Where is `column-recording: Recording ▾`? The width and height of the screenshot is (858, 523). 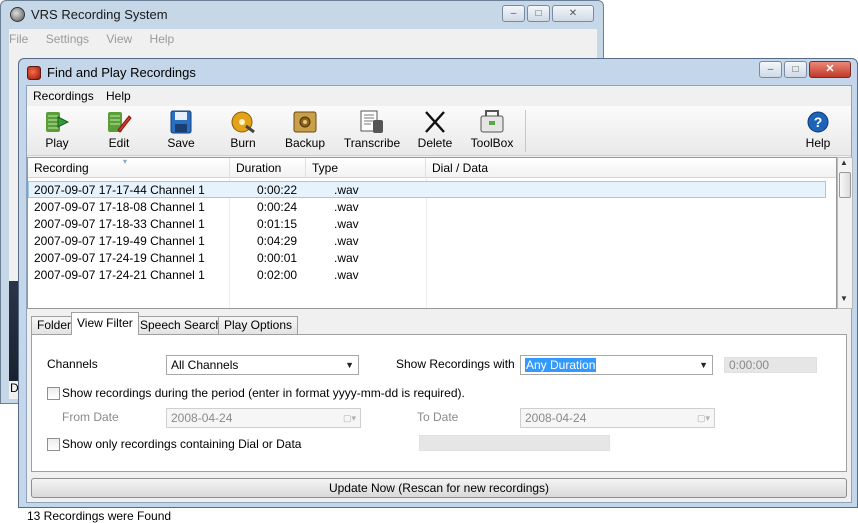
column-recording: Recording ▾ is located at coordinates (129, 167).